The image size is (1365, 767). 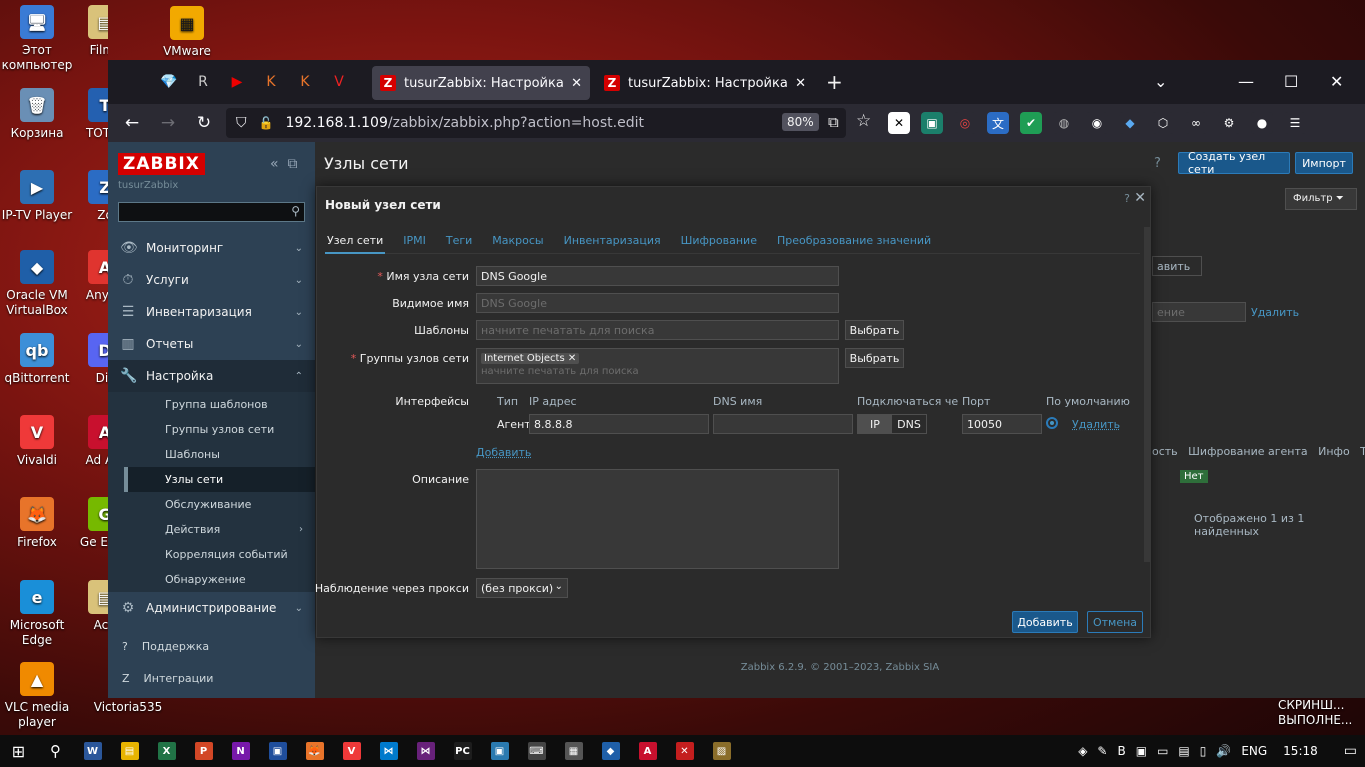 What do you see at coordinates (573, 751) in the screenshot?
I see `taskbar-app: ▦` at bounding box center [573, 751].